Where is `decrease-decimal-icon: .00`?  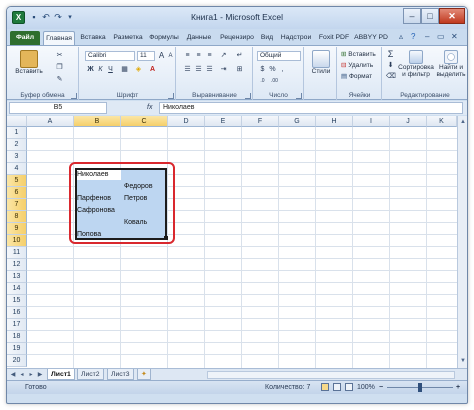 decrease-decimal-icon: .00 is located at coordinates (274, 81).